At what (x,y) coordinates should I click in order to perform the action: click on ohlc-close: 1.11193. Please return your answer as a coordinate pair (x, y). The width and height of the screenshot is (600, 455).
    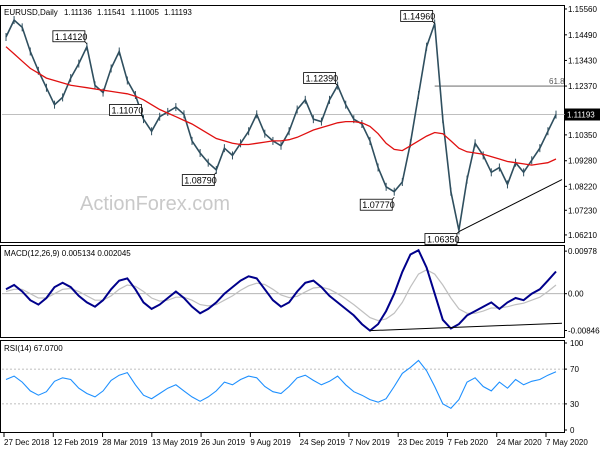
    Looking at the image, I should click on (178, 12).